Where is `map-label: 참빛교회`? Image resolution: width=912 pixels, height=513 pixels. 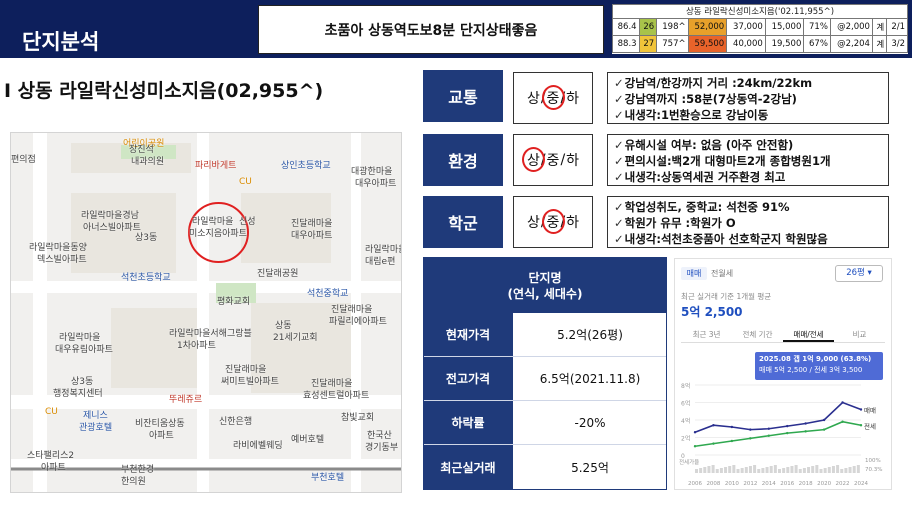
map-label: 참빛교회 is located at coordinates (358, 418).